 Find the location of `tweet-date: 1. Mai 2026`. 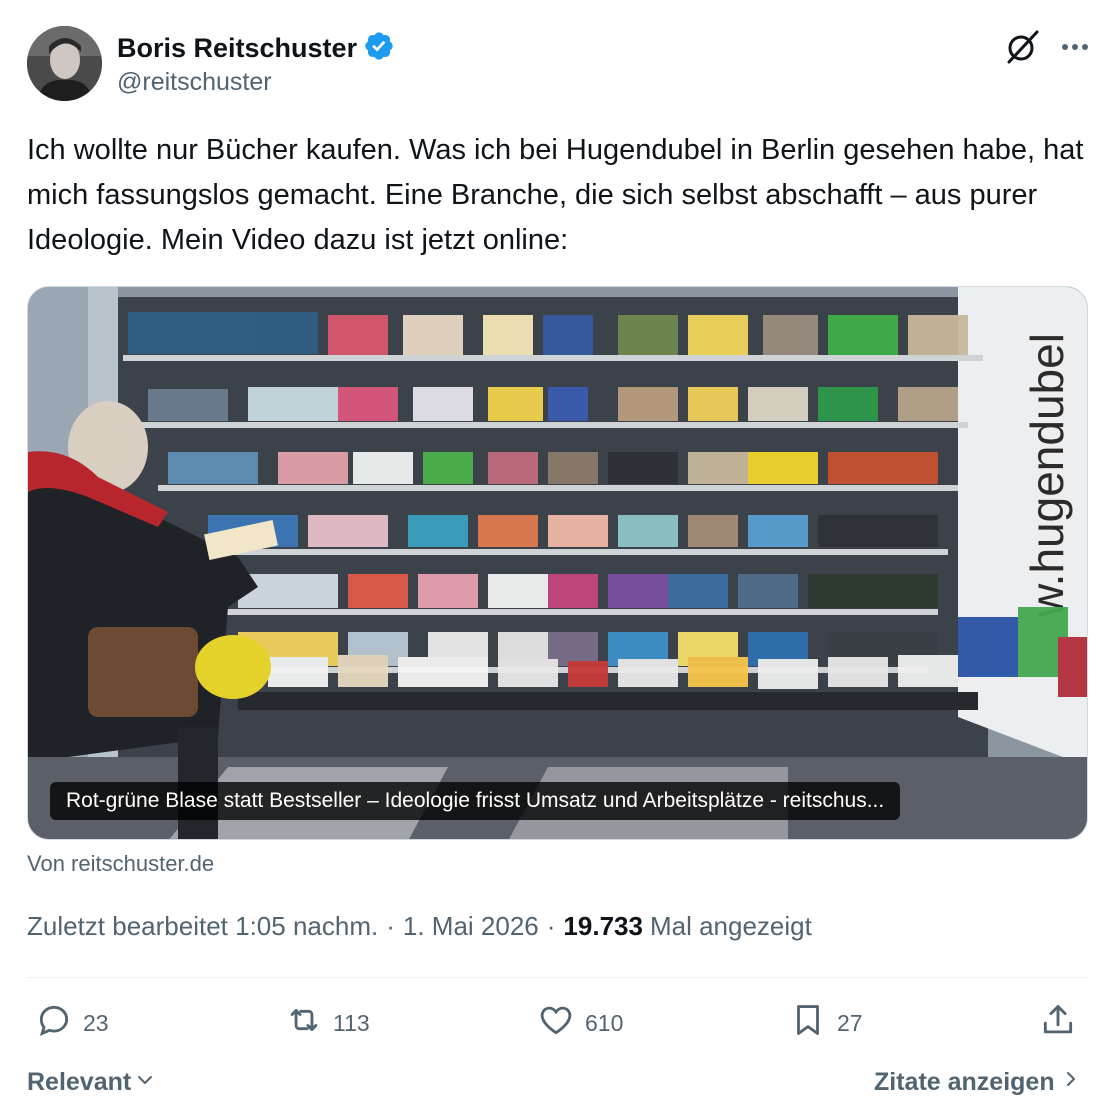

tweet-date: 1. Mai 2026 is located at coordinates (471, 926).